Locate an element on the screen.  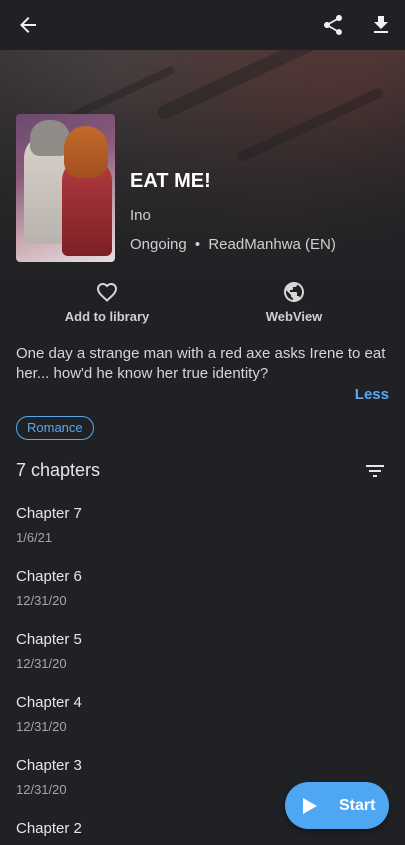
chapter-date: 1/6/21 is located at coordinates (34, 537).